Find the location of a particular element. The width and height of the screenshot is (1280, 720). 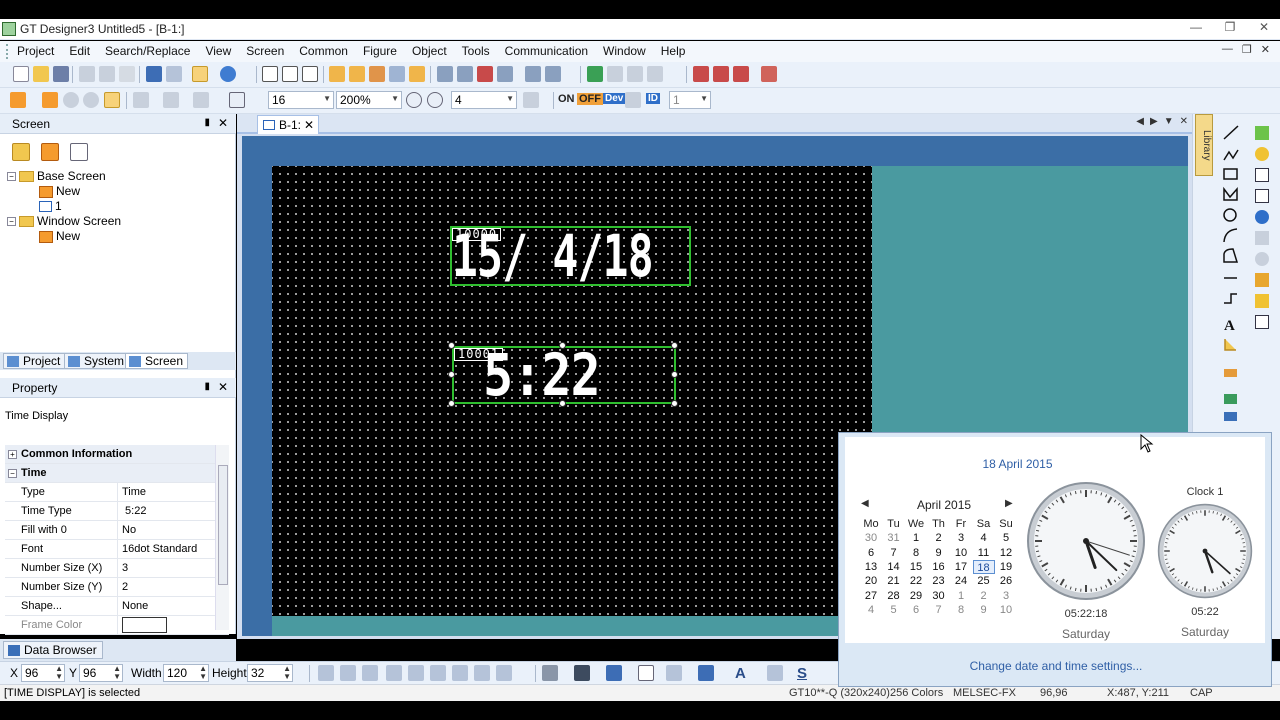

tree-window-screen: − Window Screen is located at coordinates (64, 221).